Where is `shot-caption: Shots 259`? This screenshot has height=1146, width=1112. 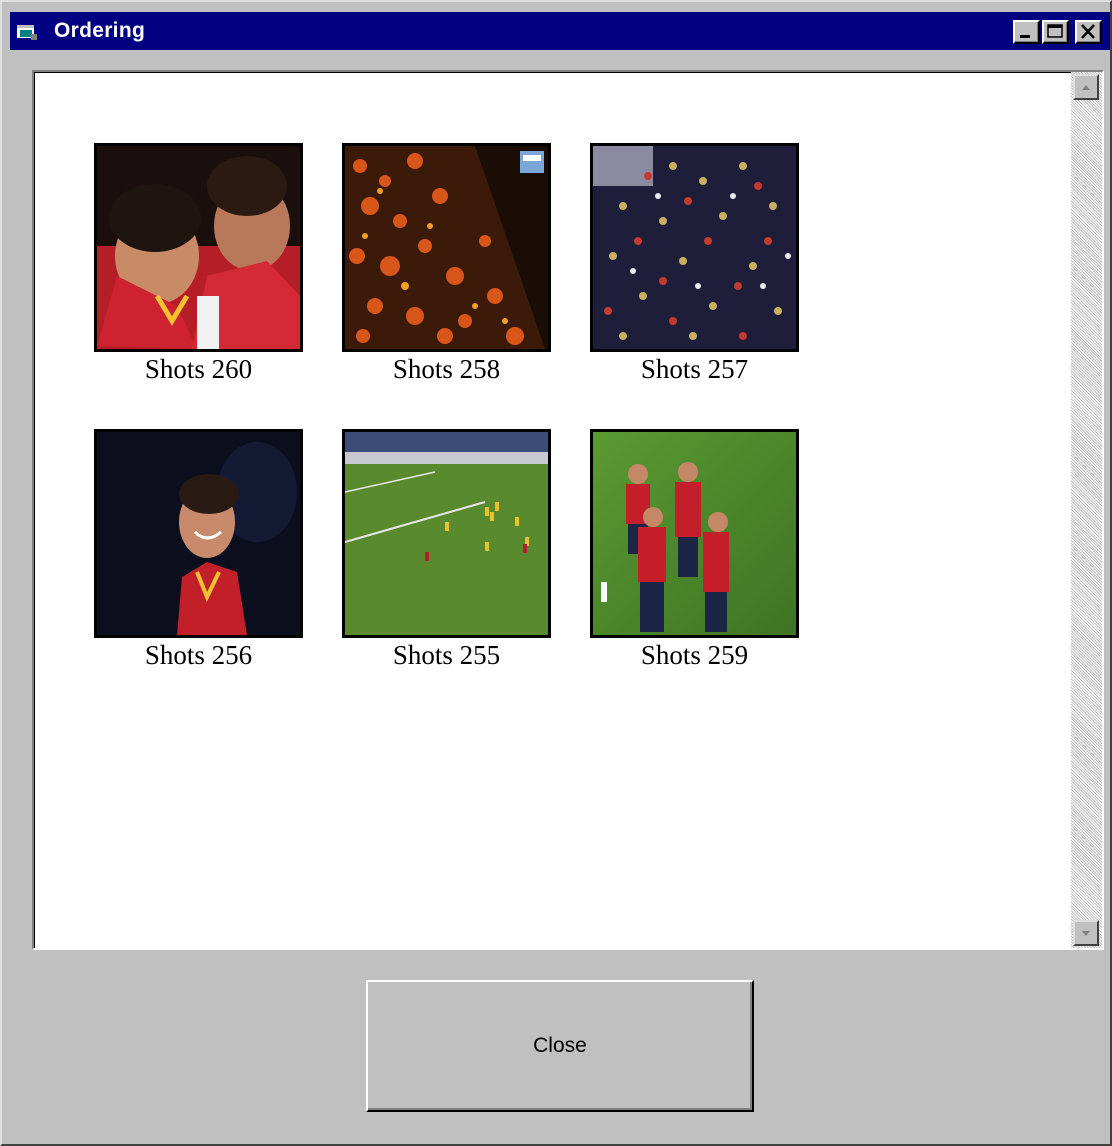
shot-caption: Shots 259 is located at coordinates (694, 655).